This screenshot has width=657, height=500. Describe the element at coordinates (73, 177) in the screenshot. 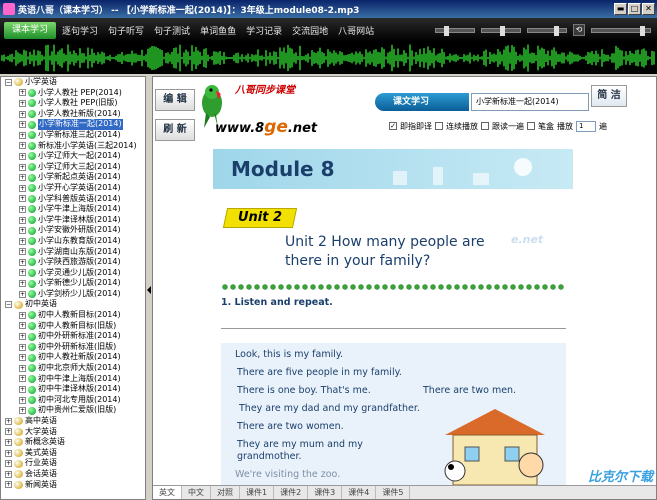

I see `tree-item: + 小学新起点英语(2014)` at that location.